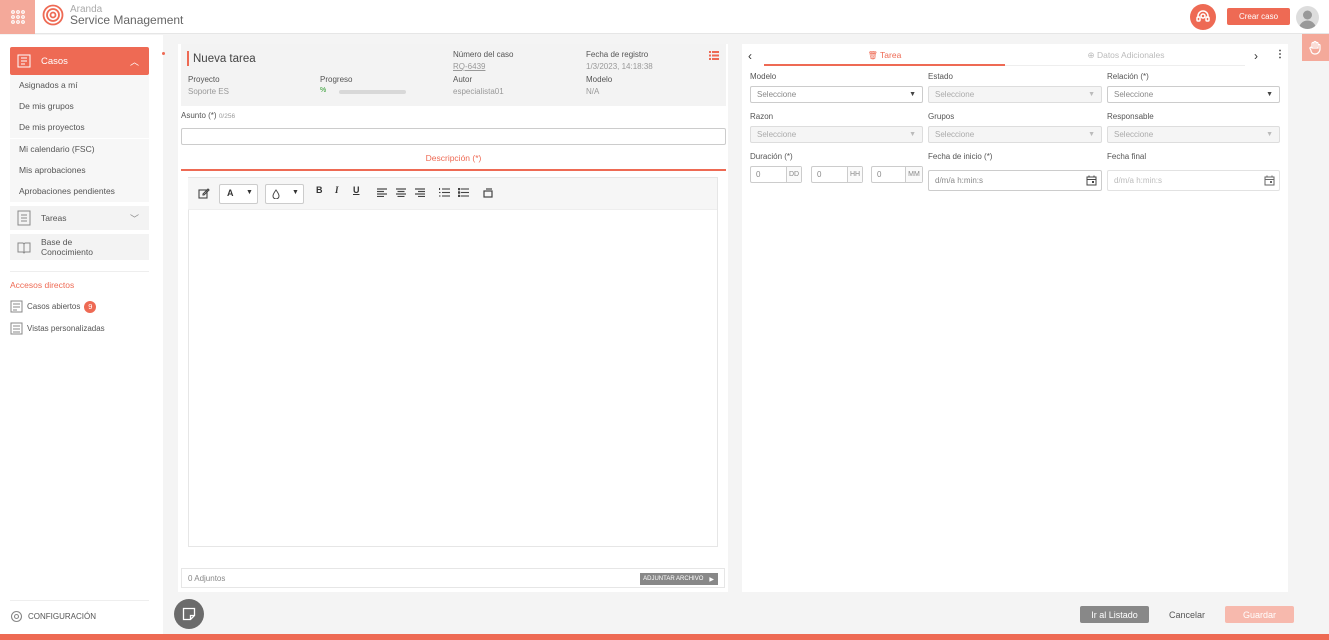 This screenshot has width=1329, height=640. What do you see at coordinates (1256, 56) in the screenshot?
I see `chevron-right-icon: ›` at bounding box center [1256, 56].